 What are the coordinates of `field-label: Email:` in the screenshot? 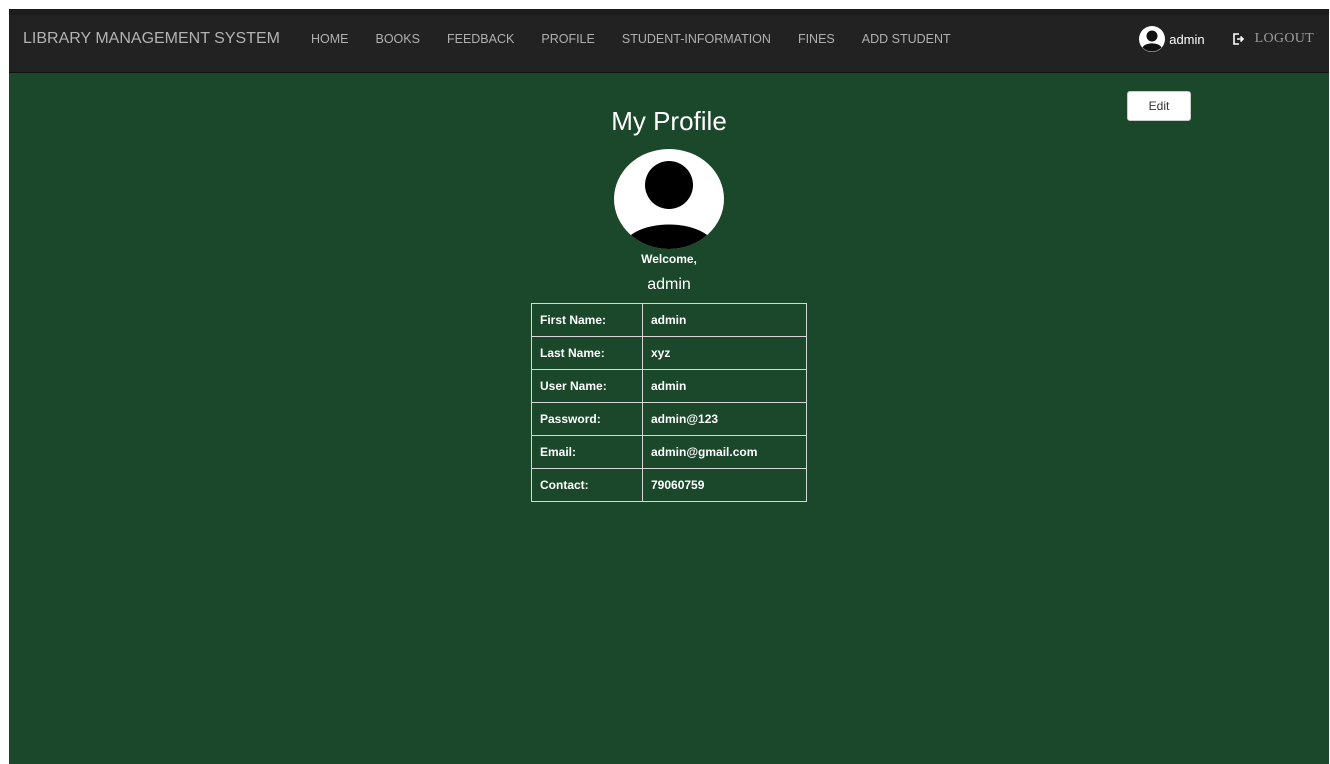 It's located at (587, 452).